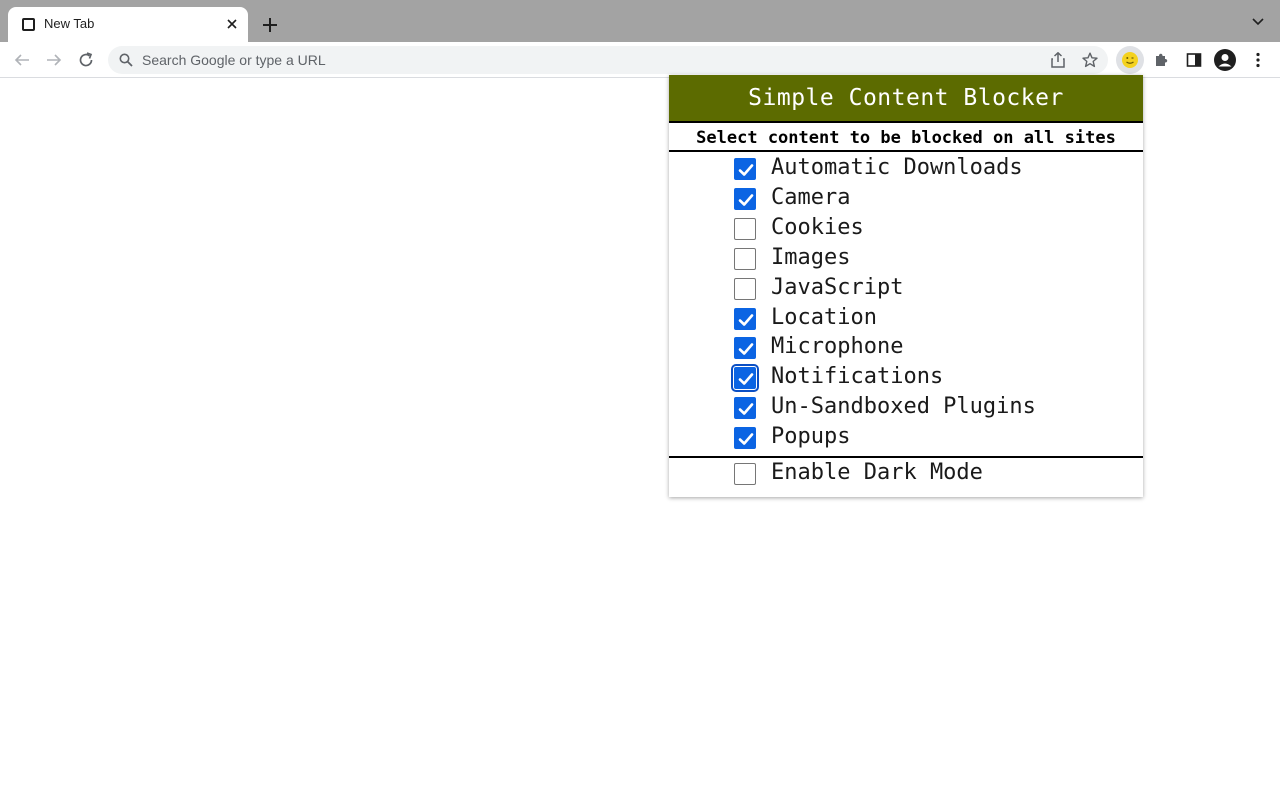  I want to click on tab-new-tab: New Tab, so click(128, 24).